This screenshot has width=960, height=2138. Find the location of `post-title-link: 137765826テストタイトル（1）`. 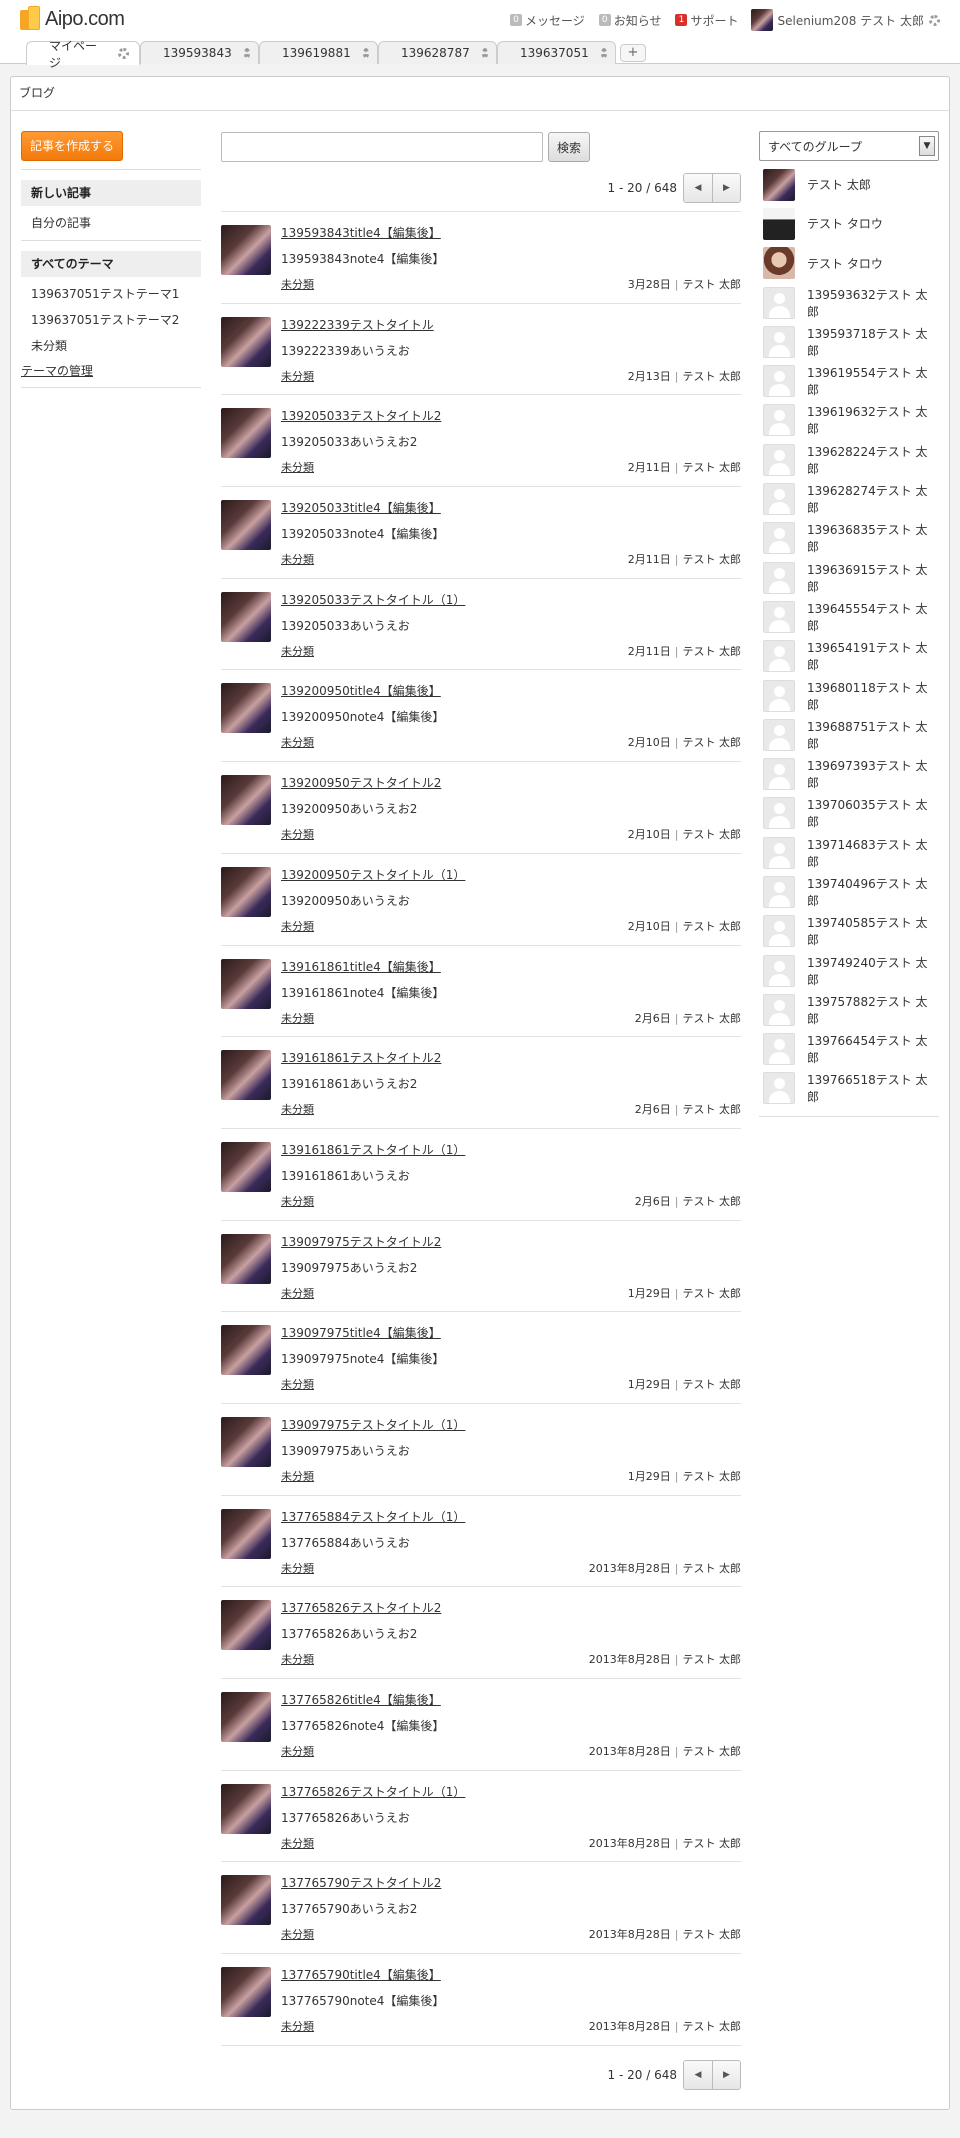

post-title-link: 137765826テストタイトル（1） is located at coordinates (373, 1791).